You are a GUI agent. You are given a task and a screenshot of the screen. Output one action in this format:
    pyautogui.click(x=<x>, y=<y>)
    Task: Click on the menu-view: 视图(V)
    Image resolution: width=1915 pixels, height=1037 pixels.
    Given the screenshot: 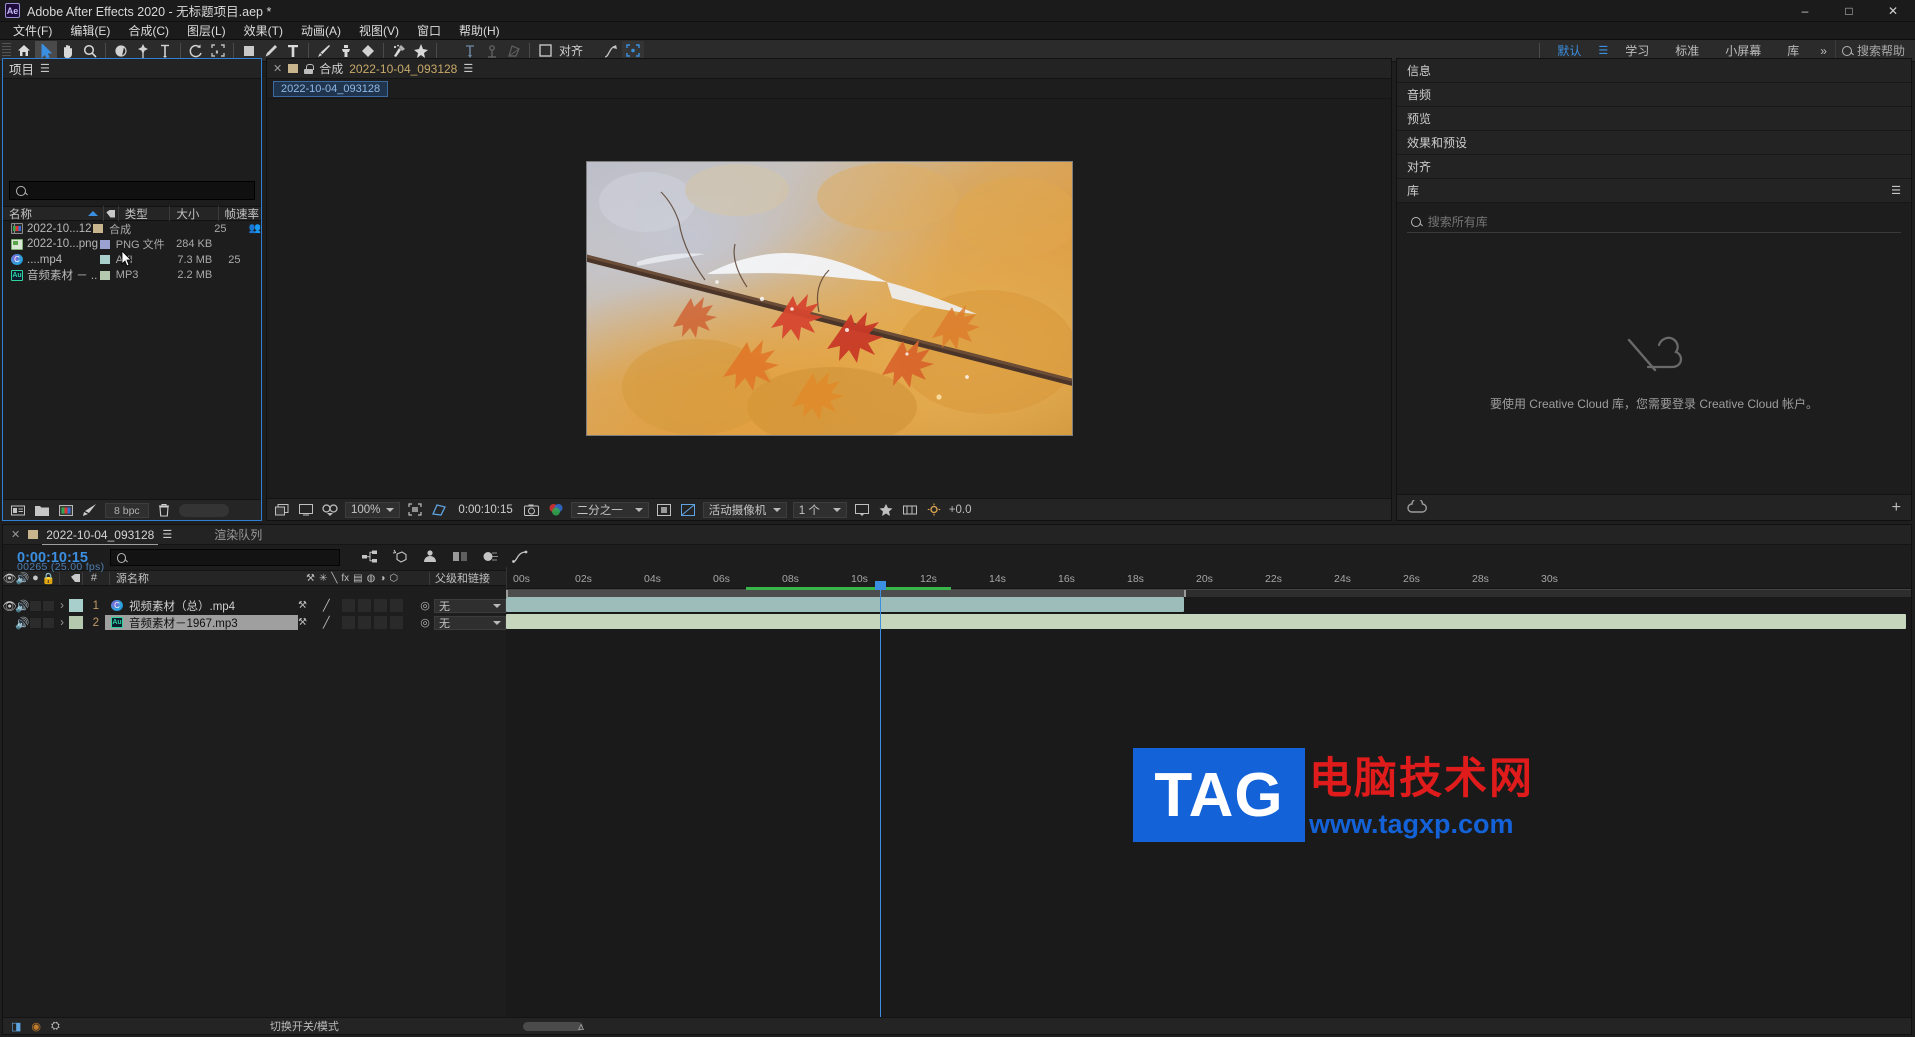 What is the action you would take?
    pyautogui.click(x=379, y=31)
    